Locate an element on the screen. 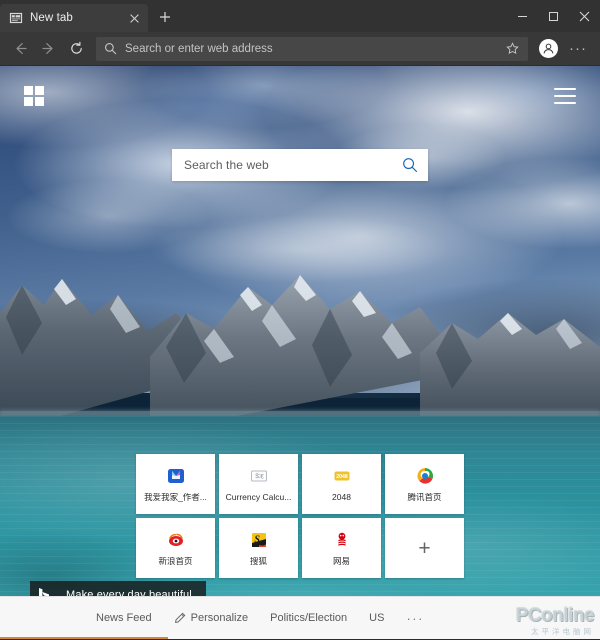 The image size is (600, 640). tile-label: 腾讯首页 is located at coordinates (424, 497).